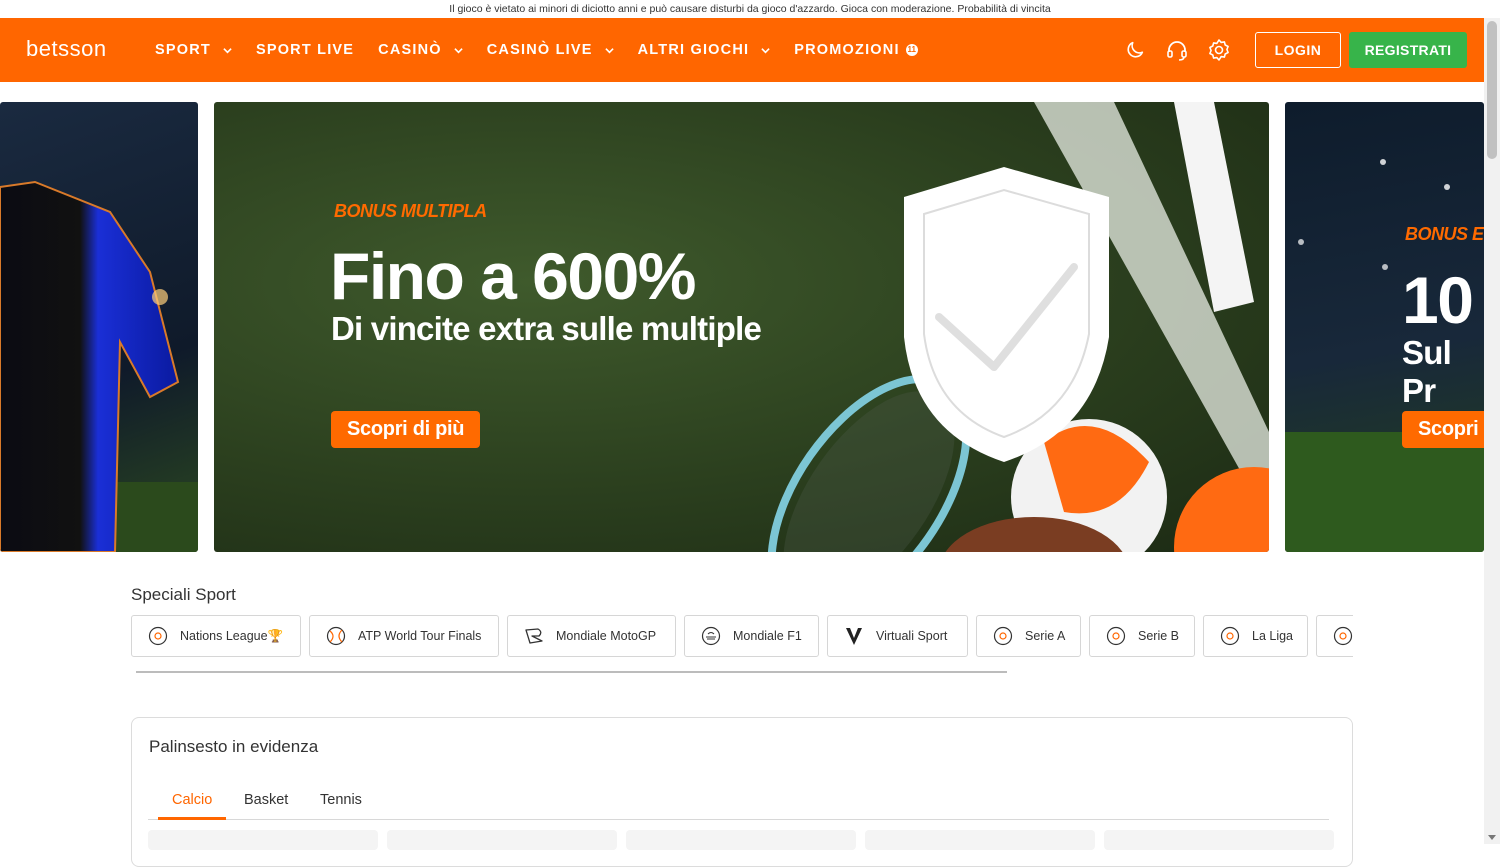 Image resolution: width=1500 pixels, height=867 pixels. What do you see at coordinates (66, 49) in the screenshot?
I see `betsson-logo: betsson` at bounding box center [66, 49].